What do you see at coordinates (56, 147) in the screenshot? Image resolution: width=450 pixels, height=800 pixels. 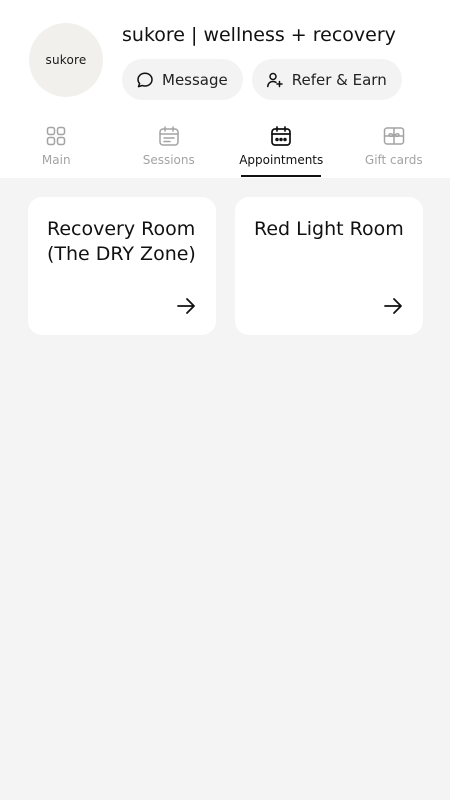 I see `tab-main: Main` at bounding box center [56, 147].